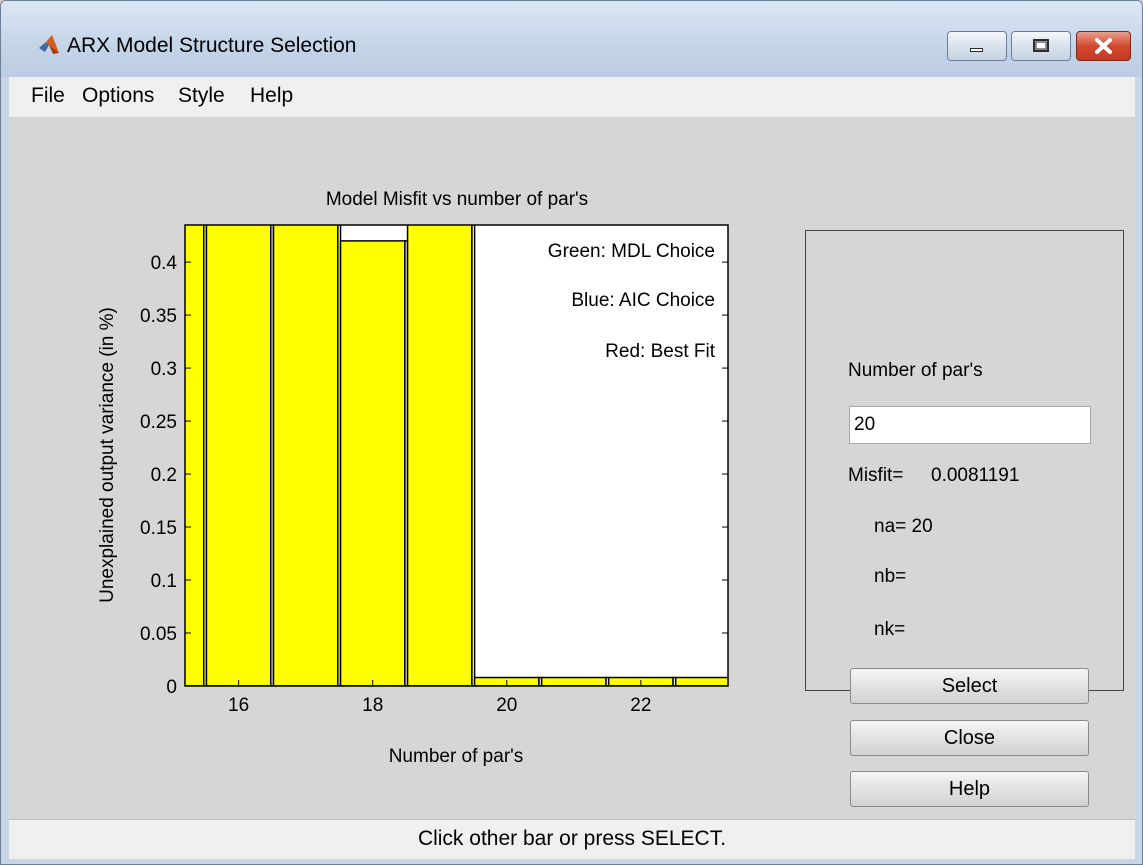 Image resolution: width=1143 pixels, height=865 pixels. What do you see at coordinates (49, 44) in the screenshot?
I see `matlab-logo-icon` at bounding box center [49, 44].